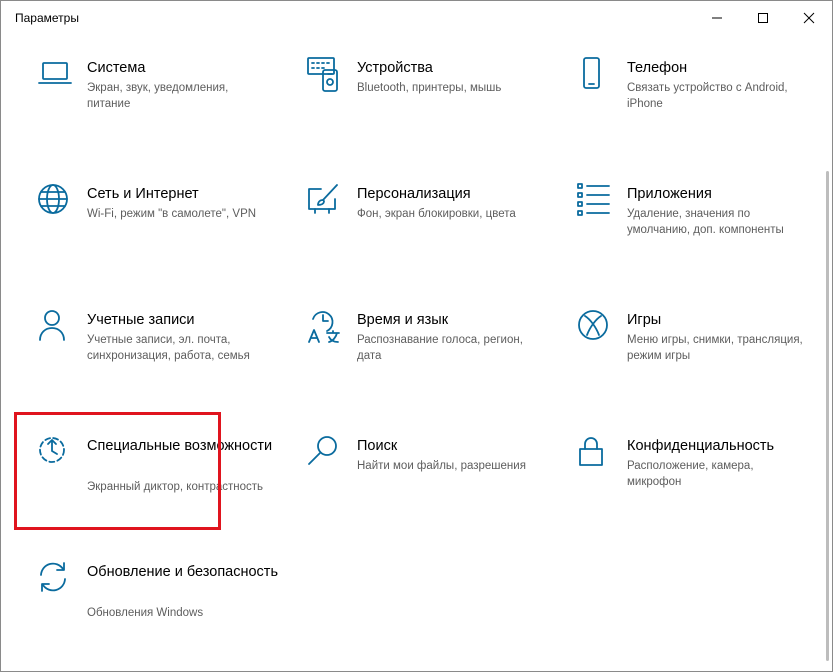 Image resolution: width=833 pixels, height=672 pixels. What do you see at coordinates (595, 75) in the screenshot?
I see `phone-icon` at bounding box center [595, 75].